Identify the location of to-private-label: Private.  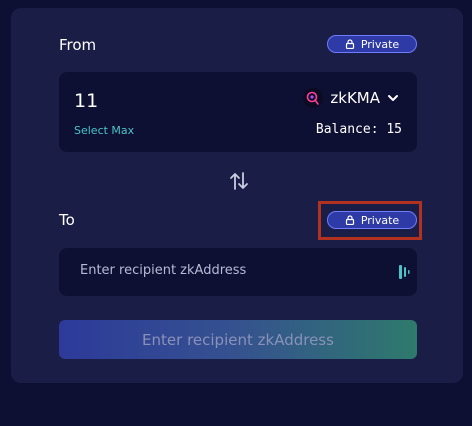
(380, 220).